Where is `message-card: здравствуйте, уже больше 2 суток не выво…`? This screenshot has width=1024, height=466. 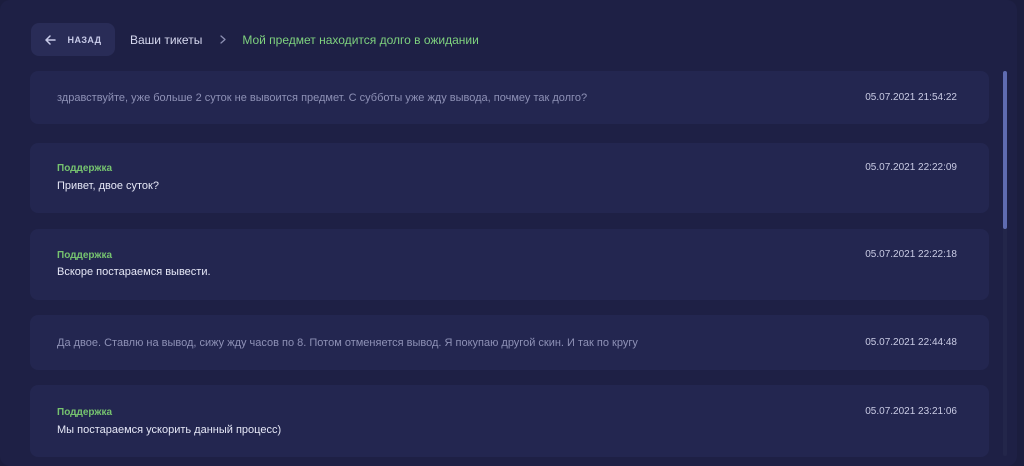 message-card: здравствуйте, уже больше 2 суток не выво… is located at coordinates (509, 97).